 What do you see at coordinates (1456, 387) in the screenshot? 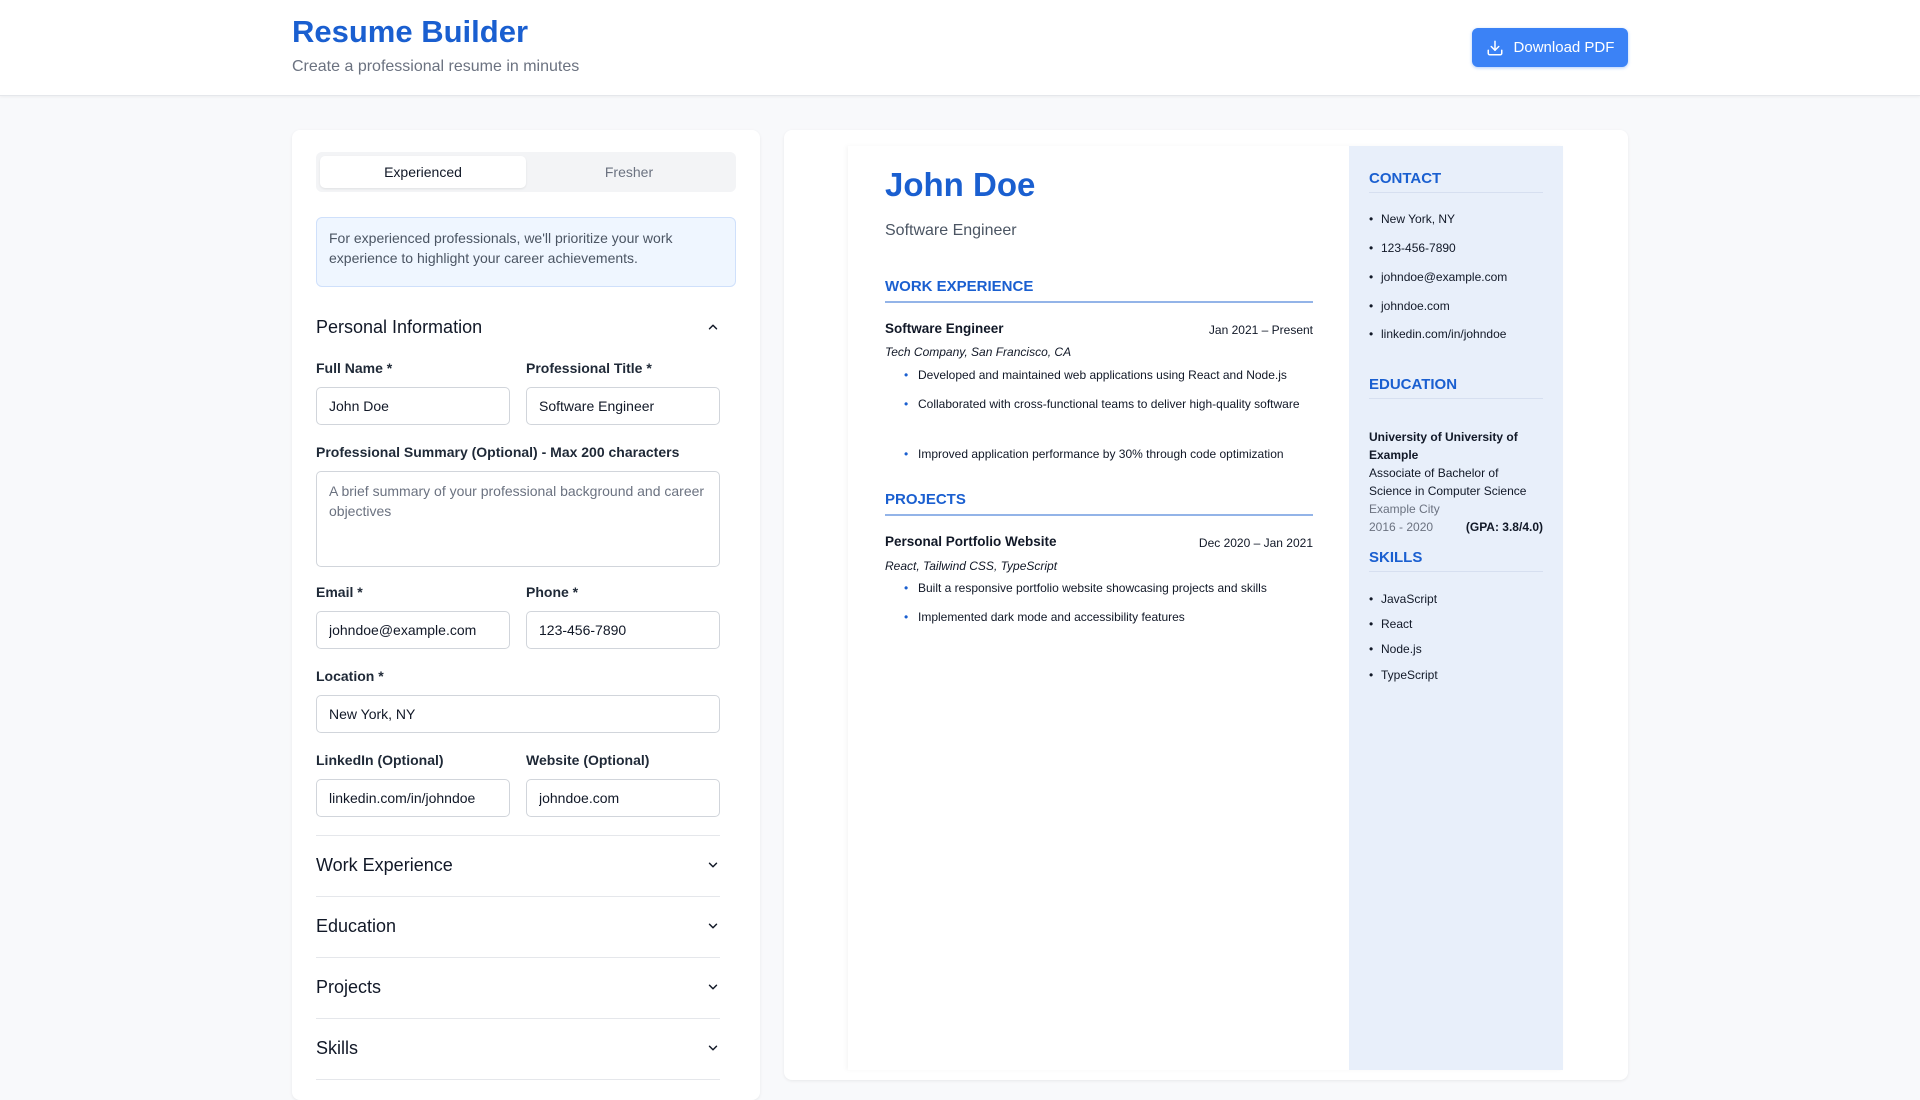
I see `education-heading: EDUCATION` at bounding box center [1456, 387].